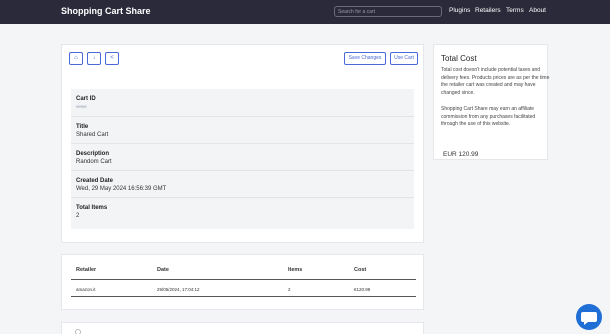 Image resolution: width=610 pixels, height=334 pixels. I want to click on nav-about: About, so click(537, 10).